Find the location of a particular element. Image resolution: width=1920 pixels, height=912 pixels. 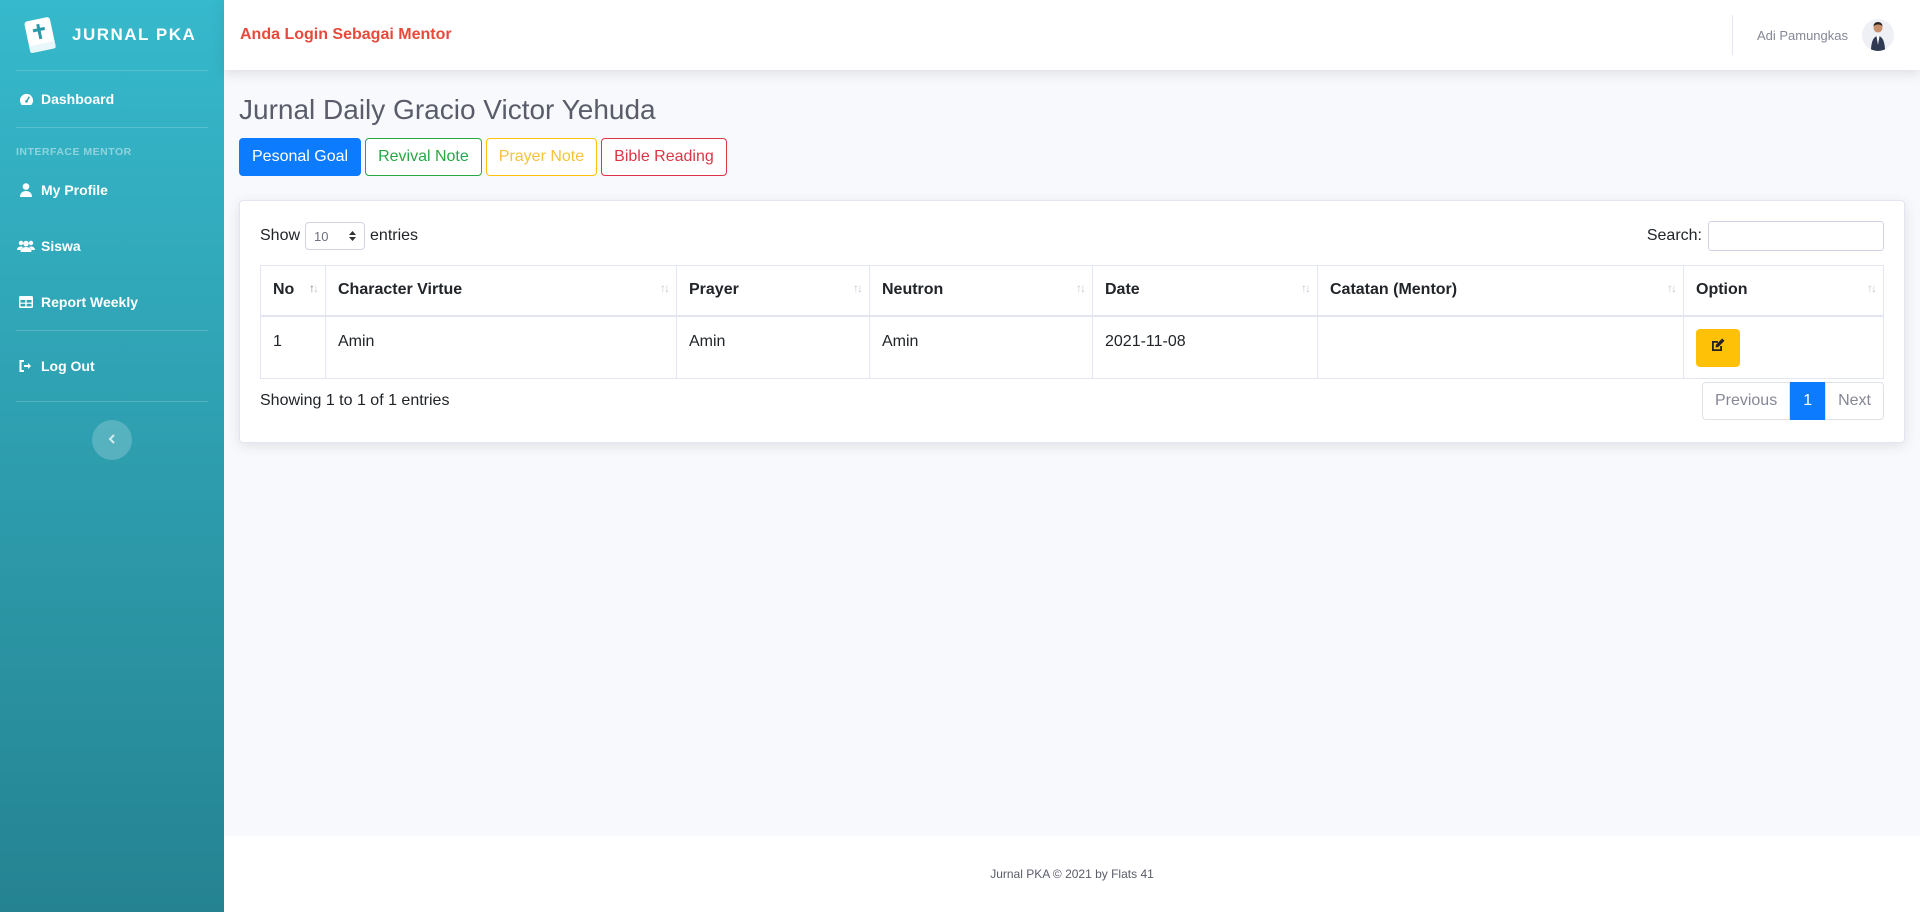

cell-no: 1 is located at coordinates (293, 347).